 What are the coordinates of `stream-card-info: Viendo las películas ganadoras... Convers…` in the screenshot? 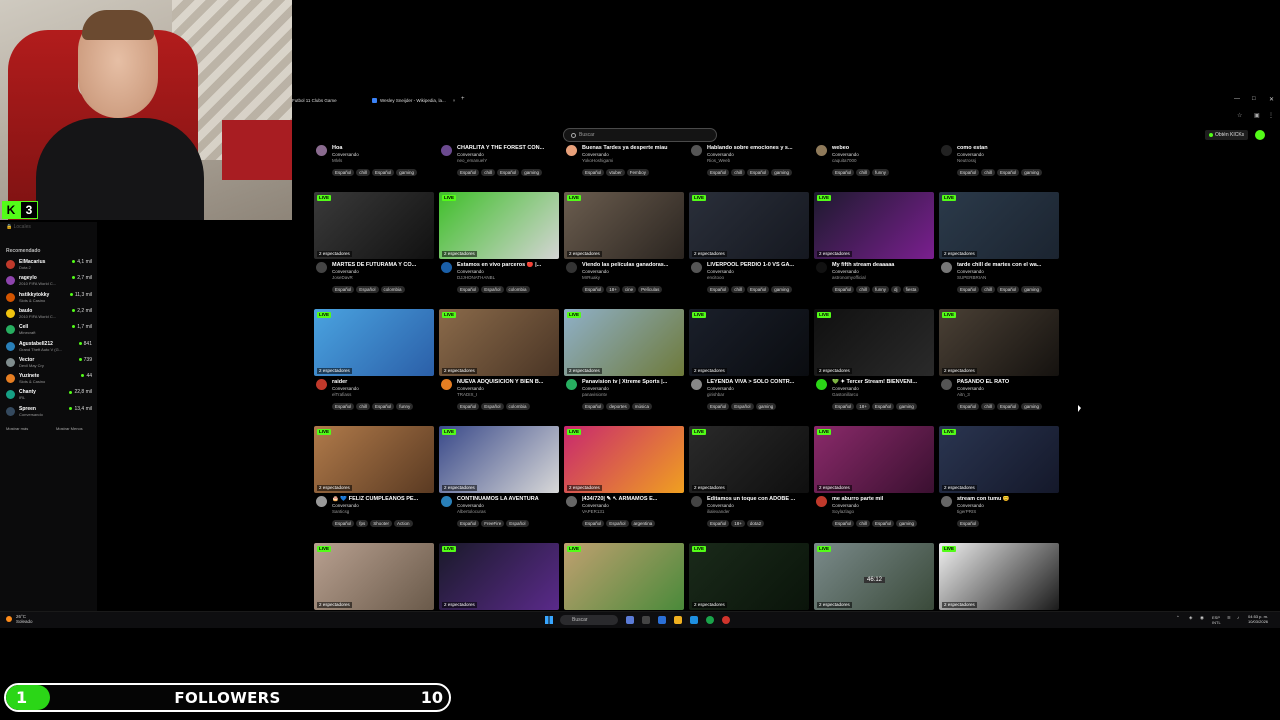 It's located at (625, 279).